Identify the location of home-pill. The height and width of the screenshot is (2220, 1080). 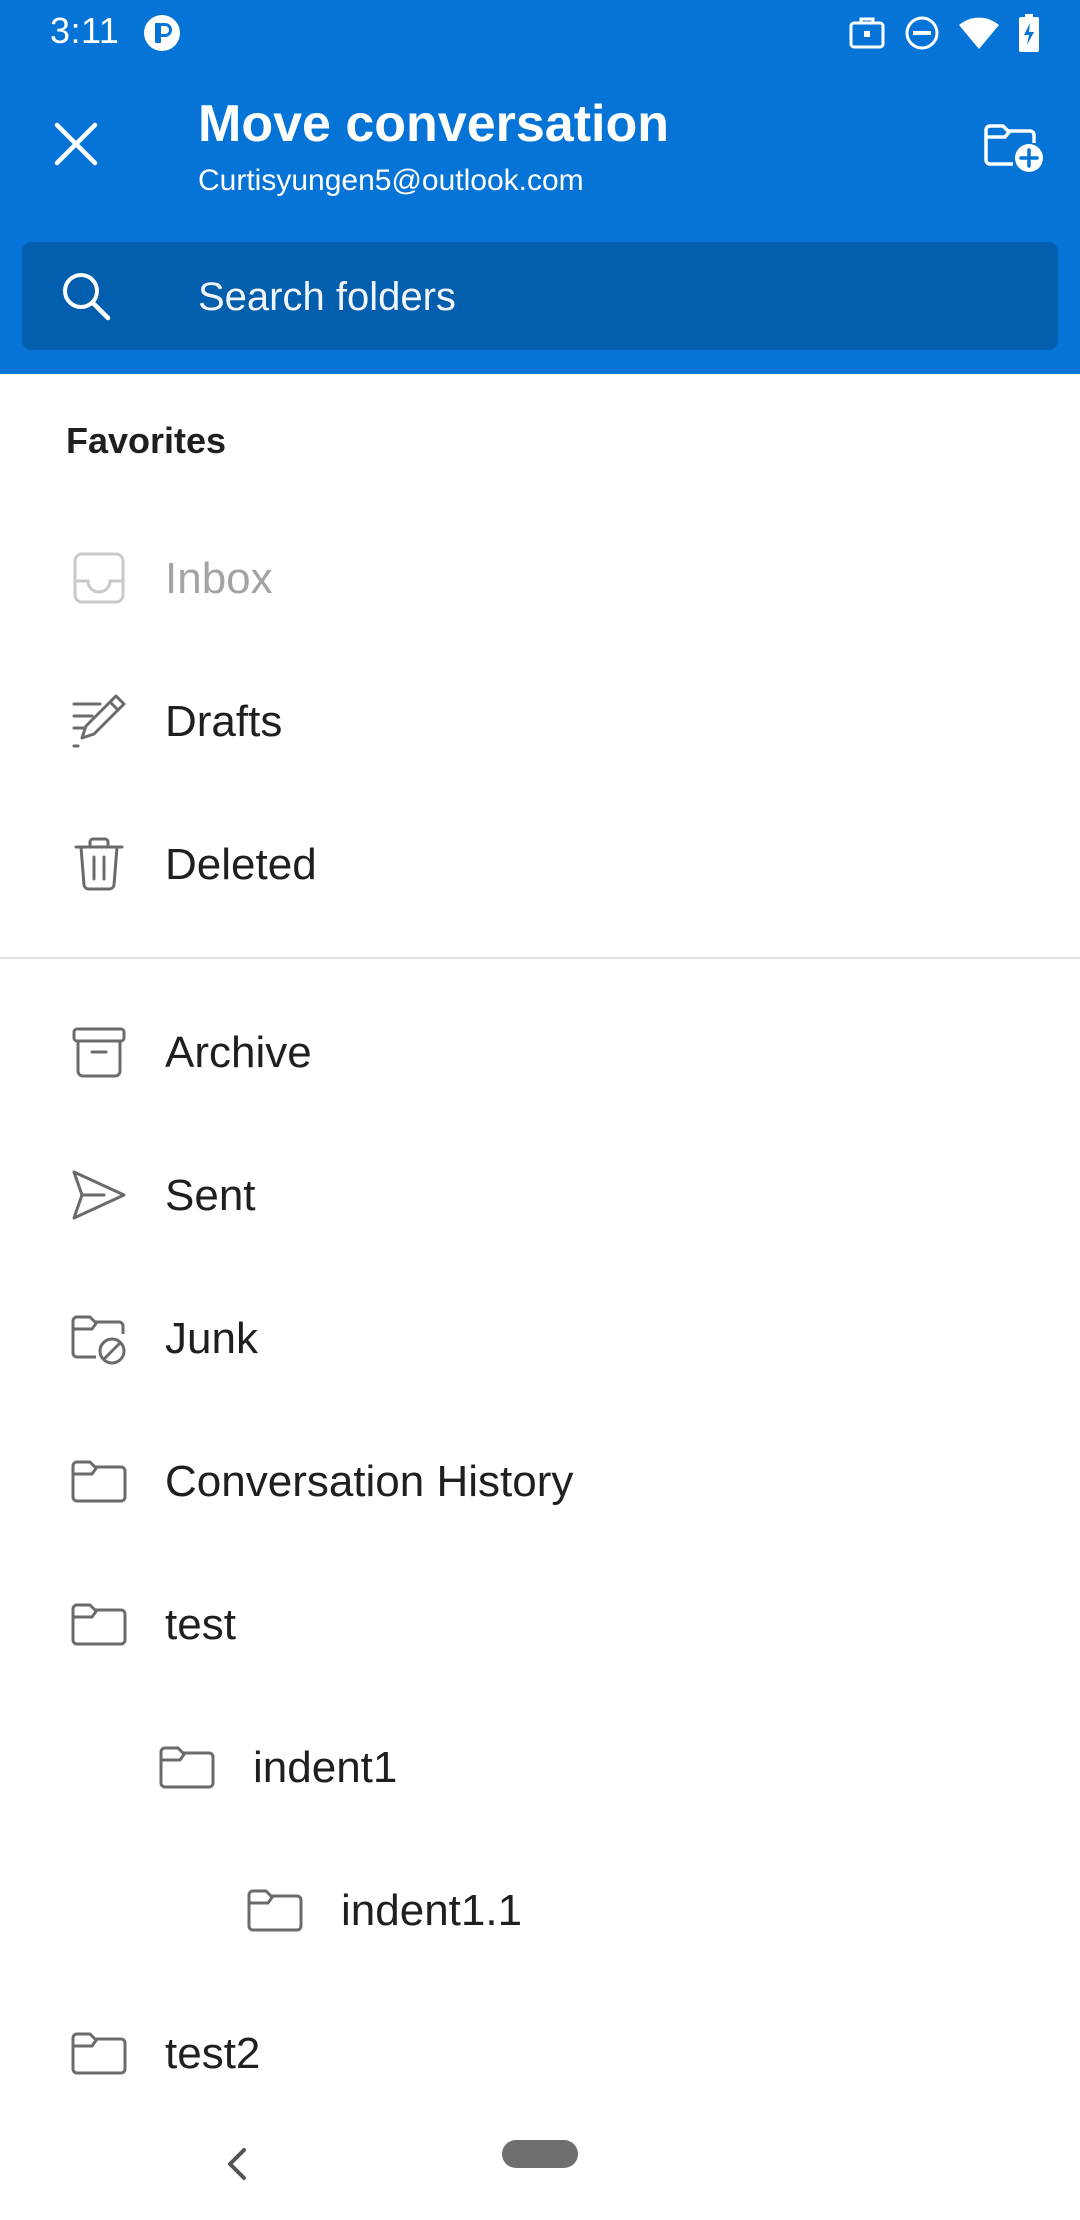
(540, 2154).